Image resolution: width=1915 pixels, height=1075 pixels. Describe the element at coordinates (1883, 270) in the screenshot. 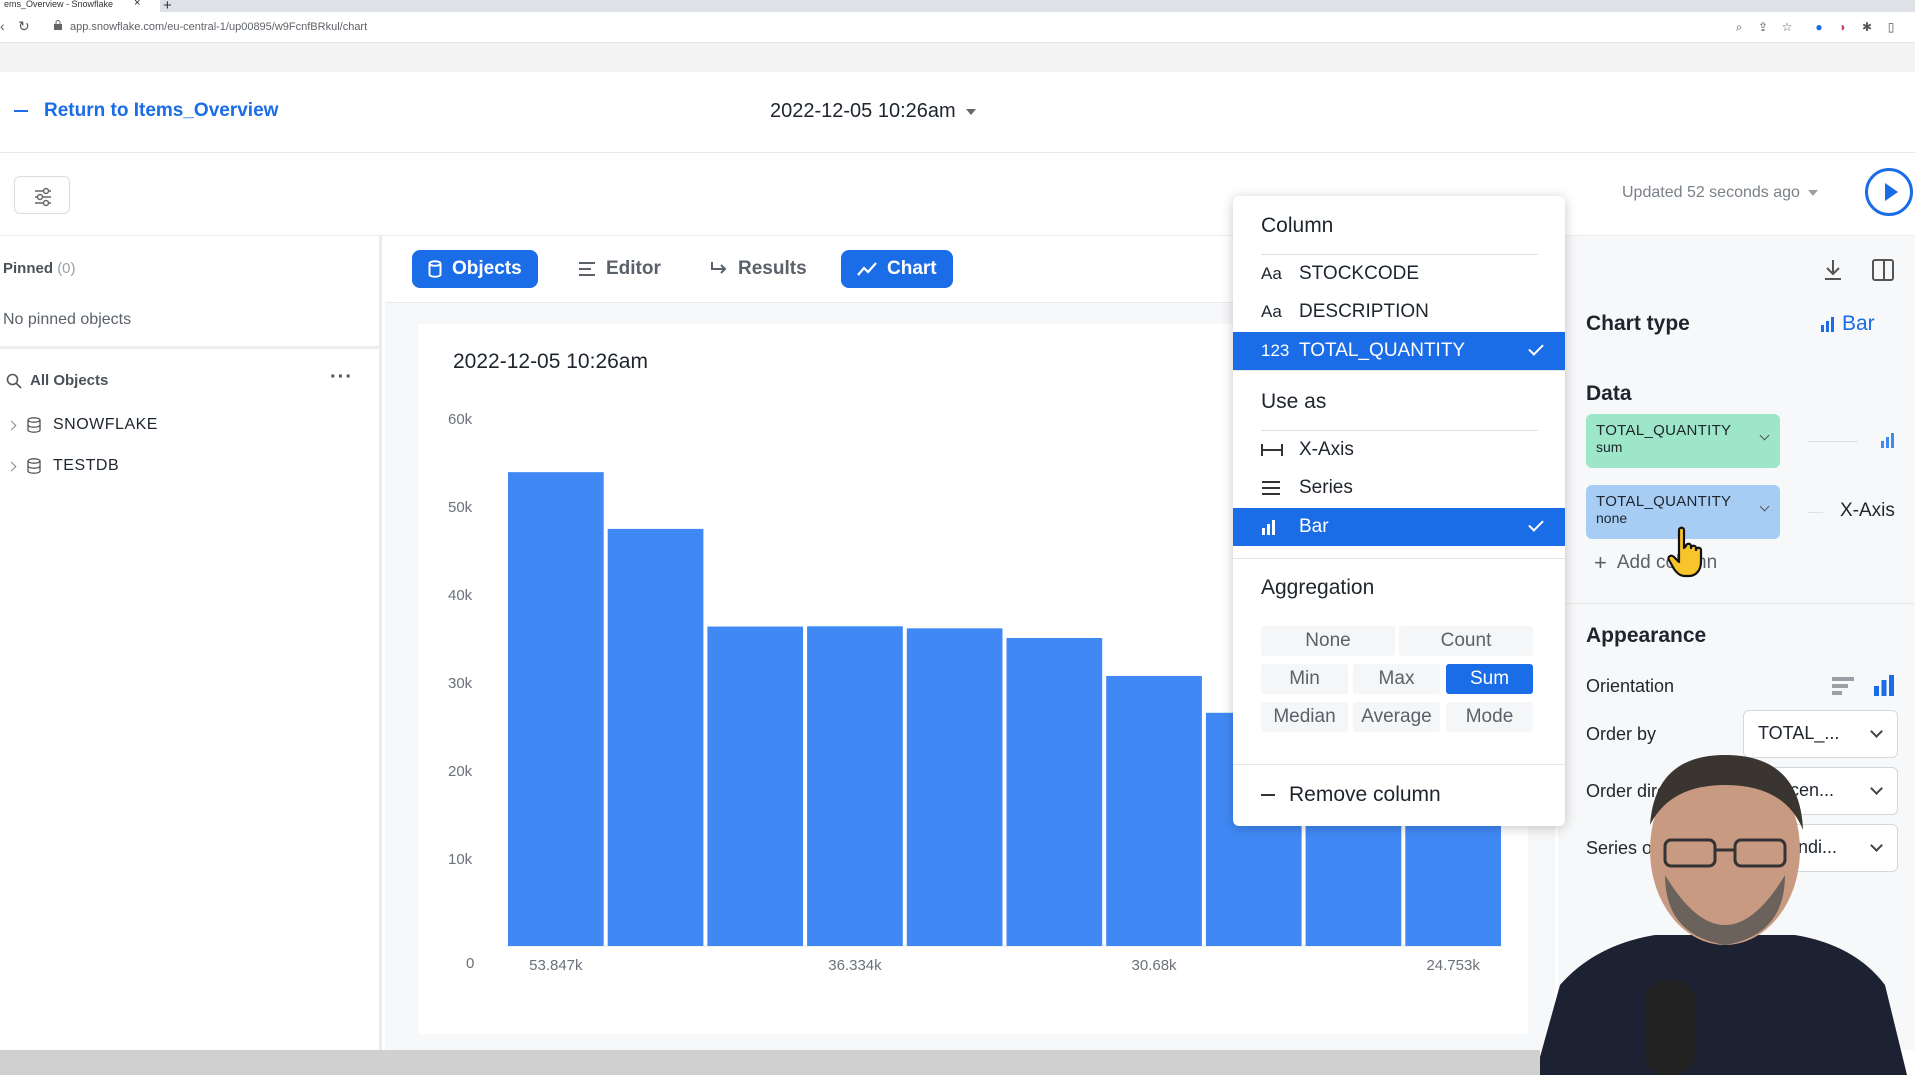

I see `split-view-icon` at that location.